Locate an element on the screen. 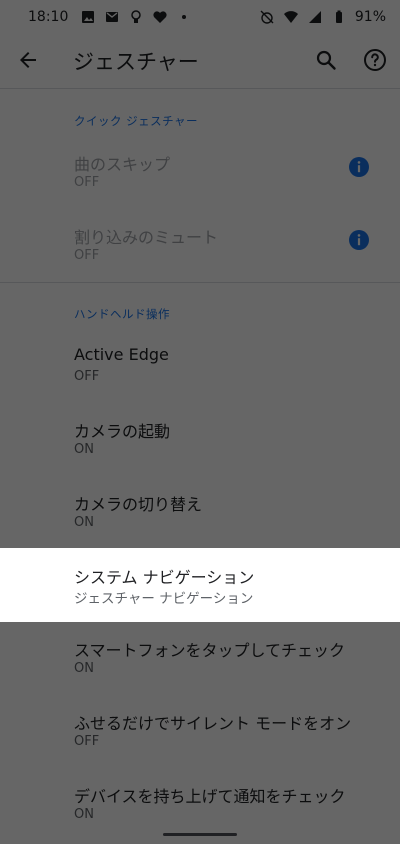  help-icon is located at coordinates (375, 60).